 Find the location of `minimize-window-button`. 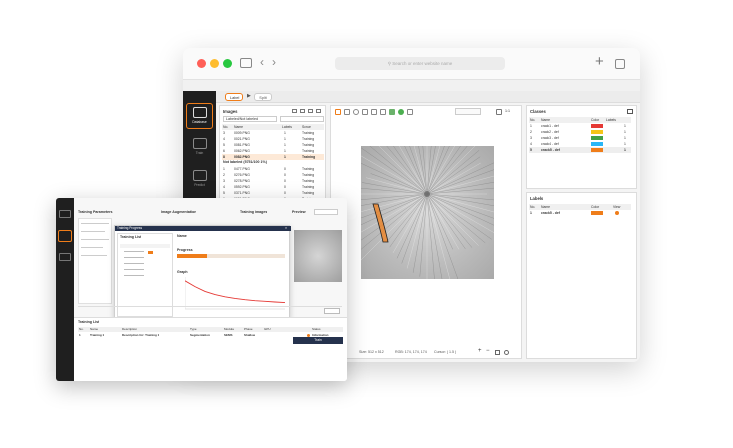

minimize-window-button is located at coordinates (214, 63).